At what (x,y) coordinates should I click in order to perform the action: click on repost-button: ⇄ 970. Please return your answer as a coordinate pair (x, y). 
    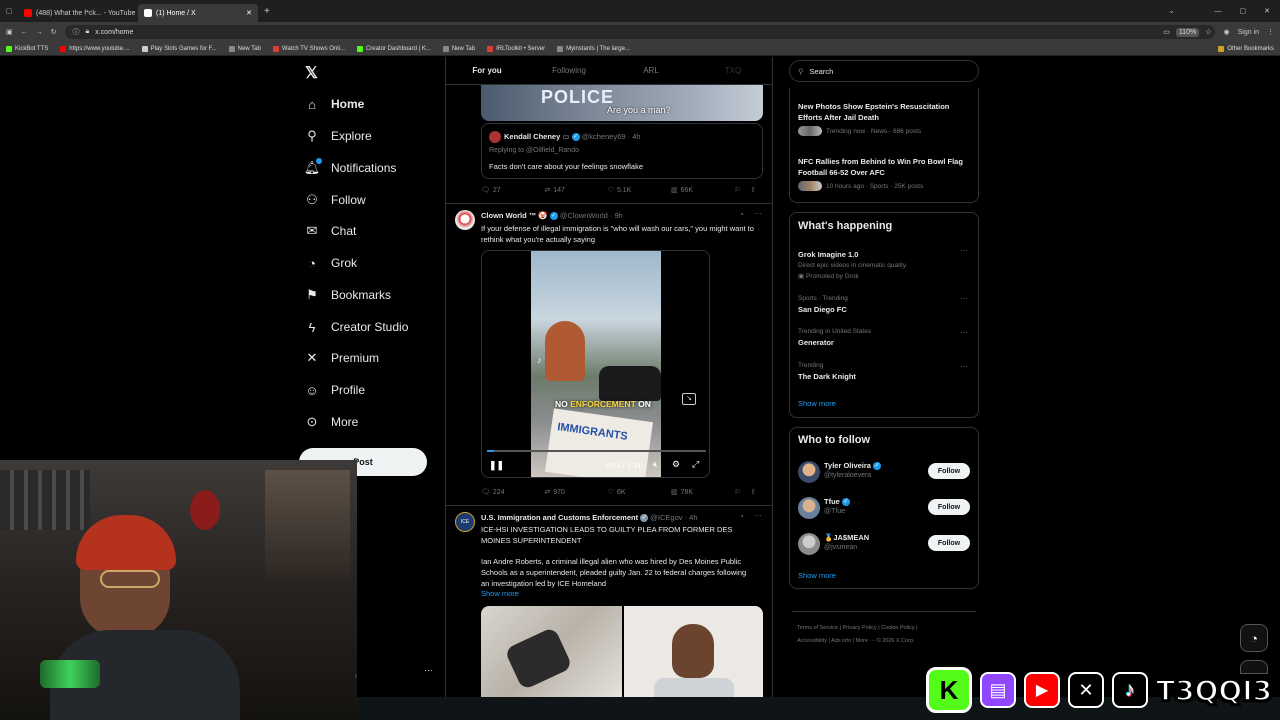
    Looking at the image, I should click on (575, 492).